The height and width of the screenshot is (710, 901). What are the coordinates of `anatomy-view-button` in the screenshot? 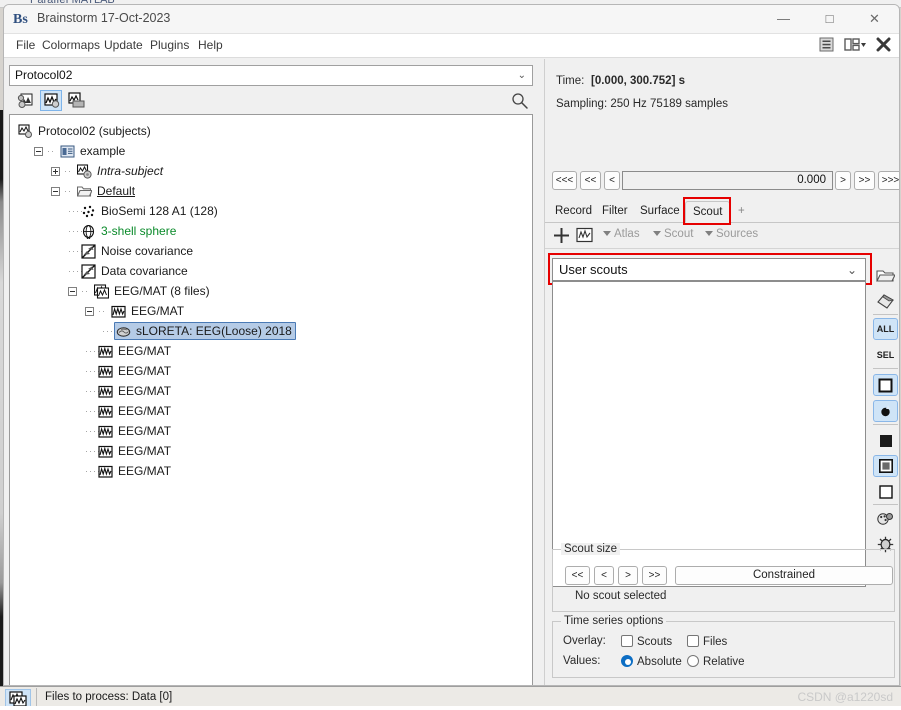 It's located at (26, 100).